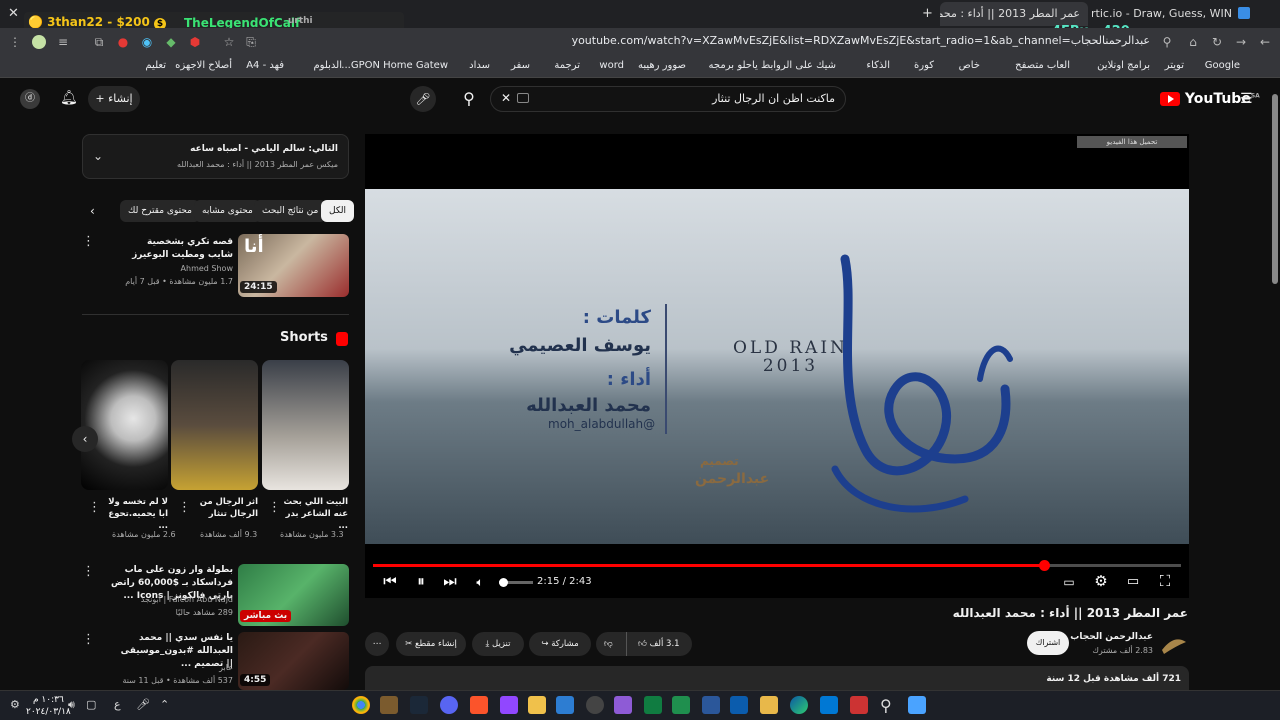 Image resolution: width=1280 pixels, height=720 pixels. What do you see at coordinates (1133, 581) in the screenshot?
I see `theater-mode-icon: ▭` at bounding box center [1133, 581].